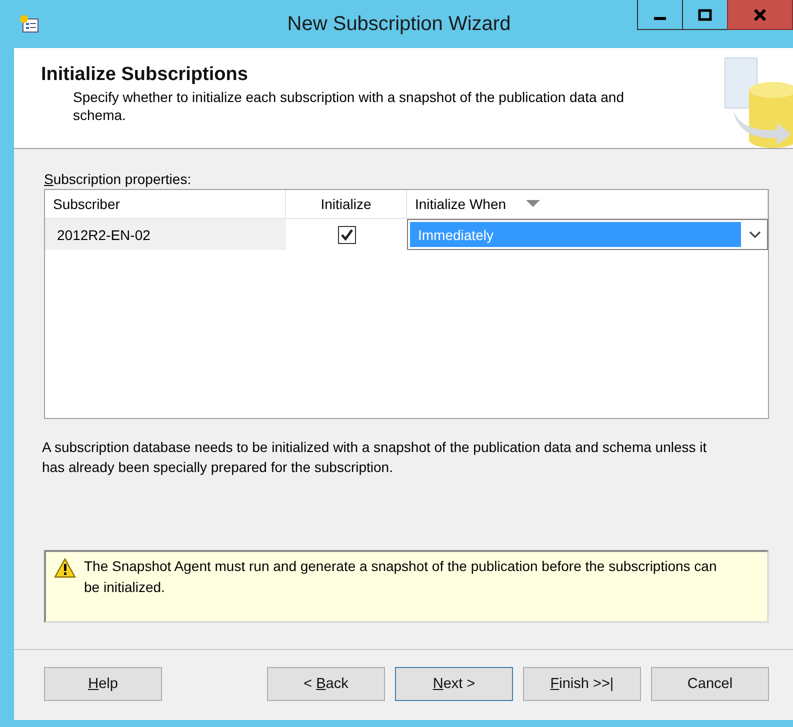  What do you see at coordinates (165, 234) in the screenshot?
I see `subscriber-cell: 2012R2-EN-02` at bounding box center [165, 234].